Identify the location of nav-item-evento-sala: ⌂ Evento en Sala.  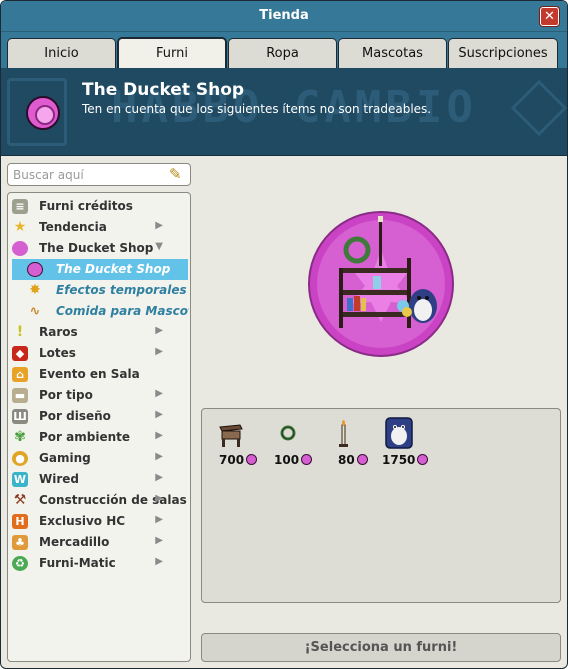
(99, 374).